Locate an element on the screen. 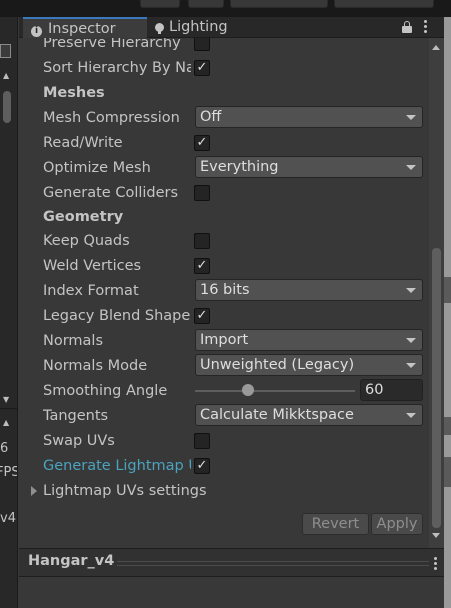  tangents-label: Tangents is located at coordinates (76, 416).